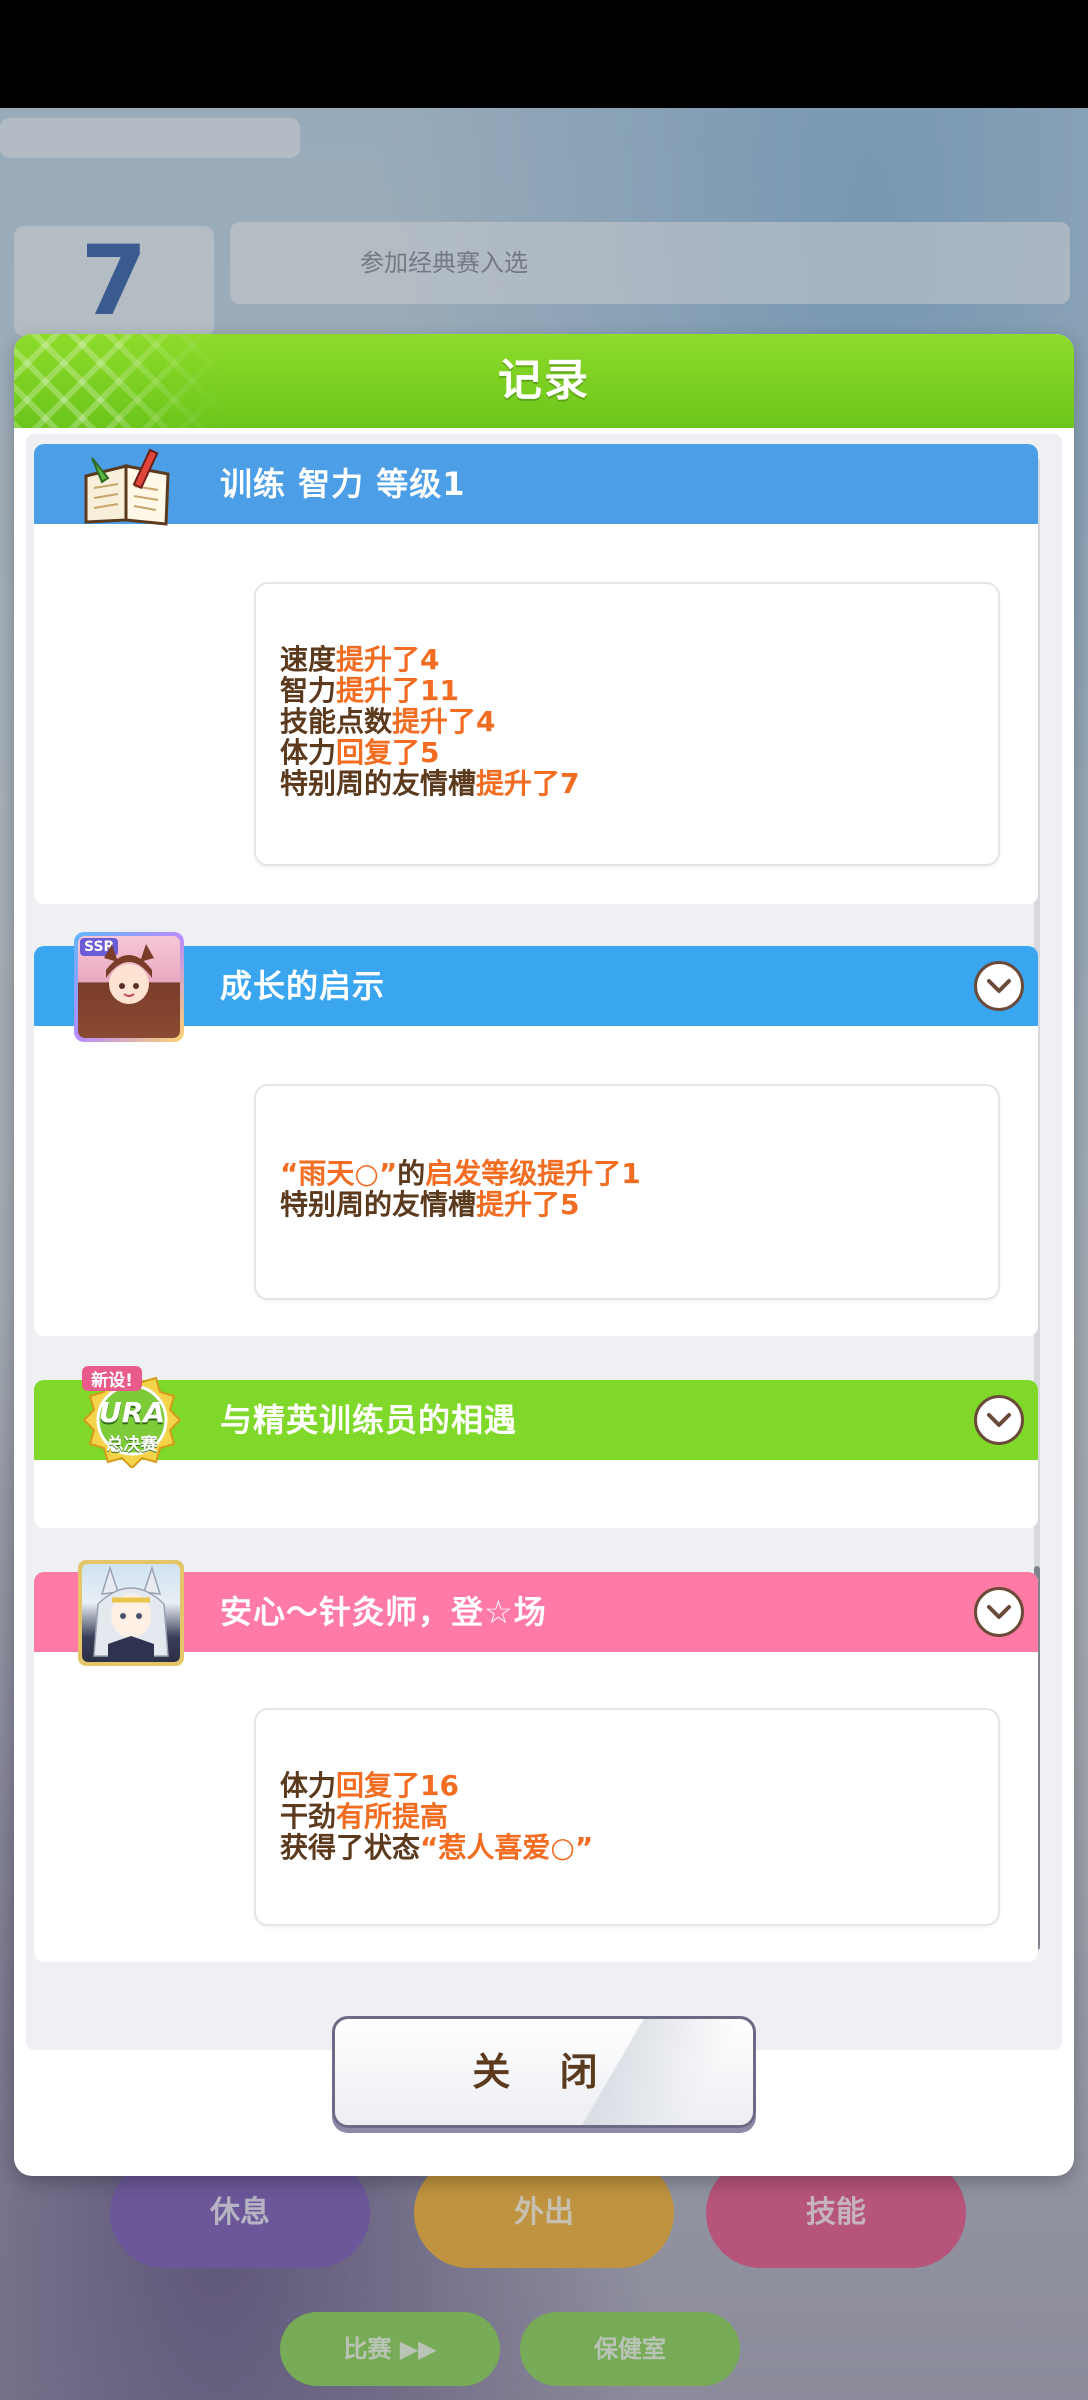  What do you see at coordinates (536, 986) in the screenshot?
I see `record-header: 成长的启示` at bounding box center [536, 986].